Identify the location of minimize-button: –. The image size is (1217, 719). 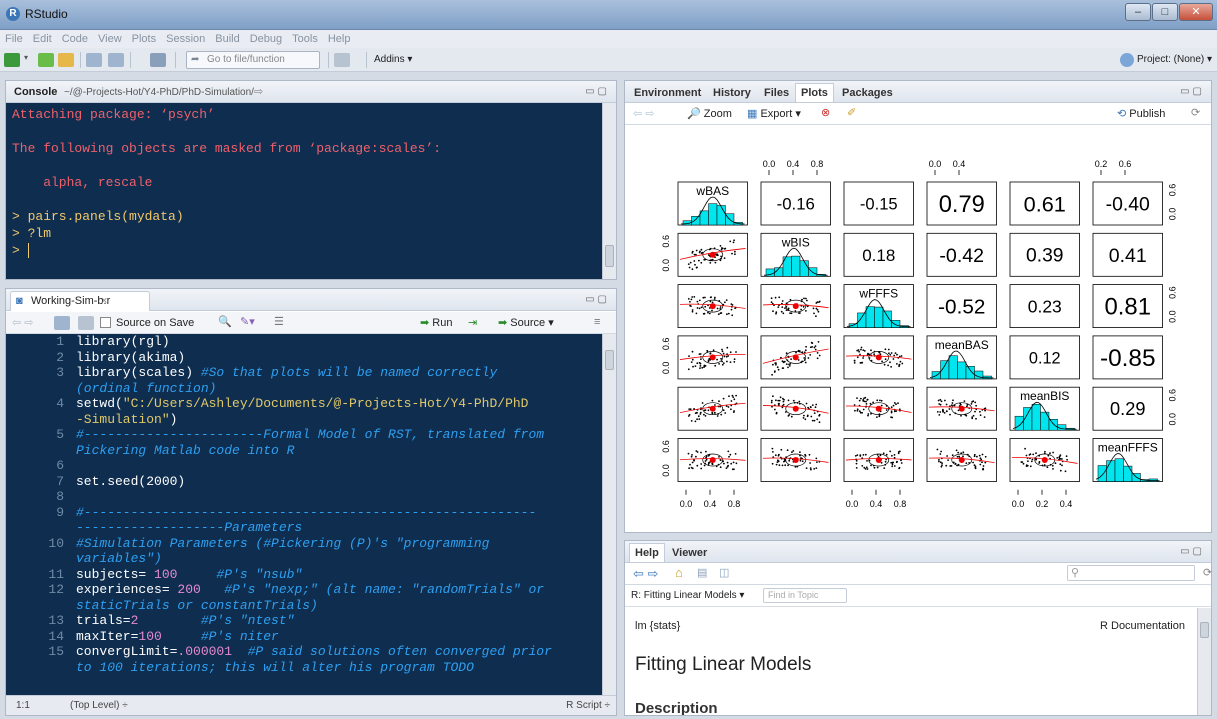
(1138, 12).